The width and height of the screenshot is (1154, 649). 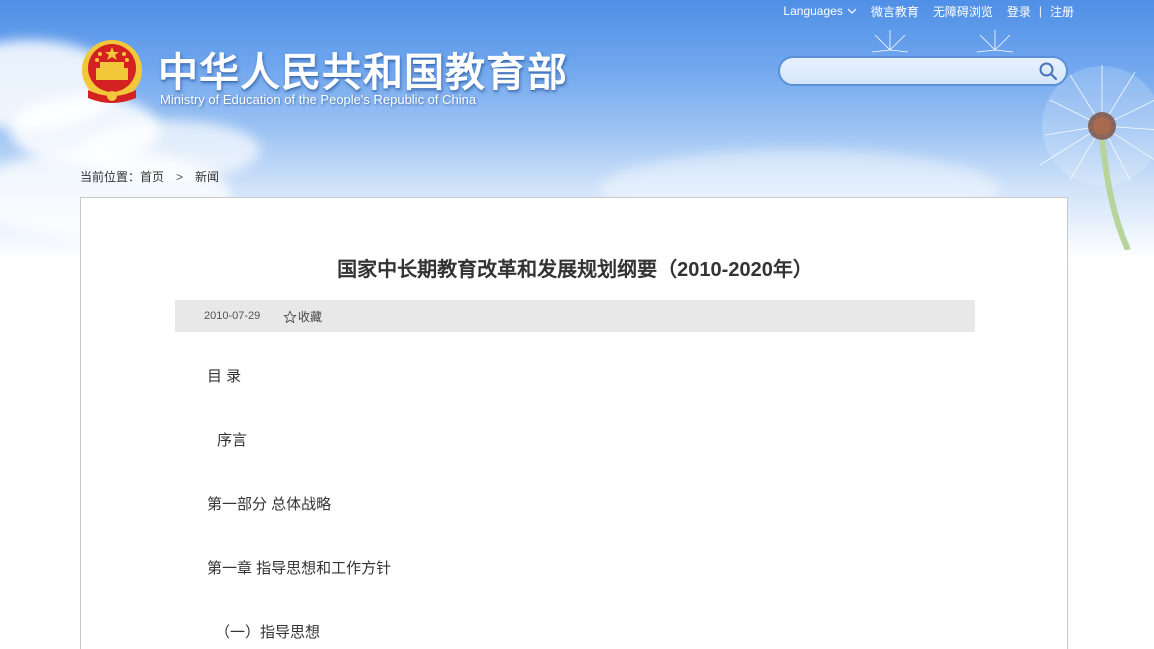 What do you see at coordinates (914, 72) in the screenshot?
I see `search-input` at bounding box center [914, 72].